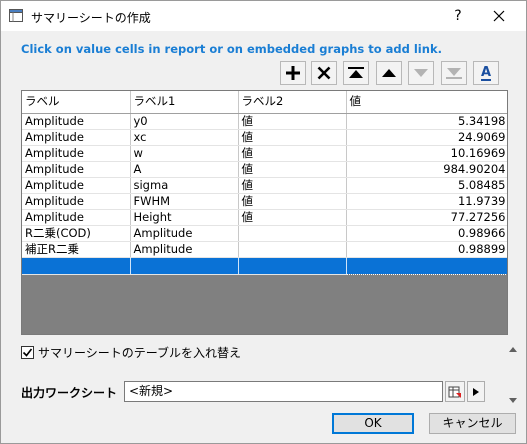 The height and width of the screenshot is (444, 527). What do you see at coordinates (458, 16) in the screenshot?
I see `help-button: ?` at bounding box center [458, 16].